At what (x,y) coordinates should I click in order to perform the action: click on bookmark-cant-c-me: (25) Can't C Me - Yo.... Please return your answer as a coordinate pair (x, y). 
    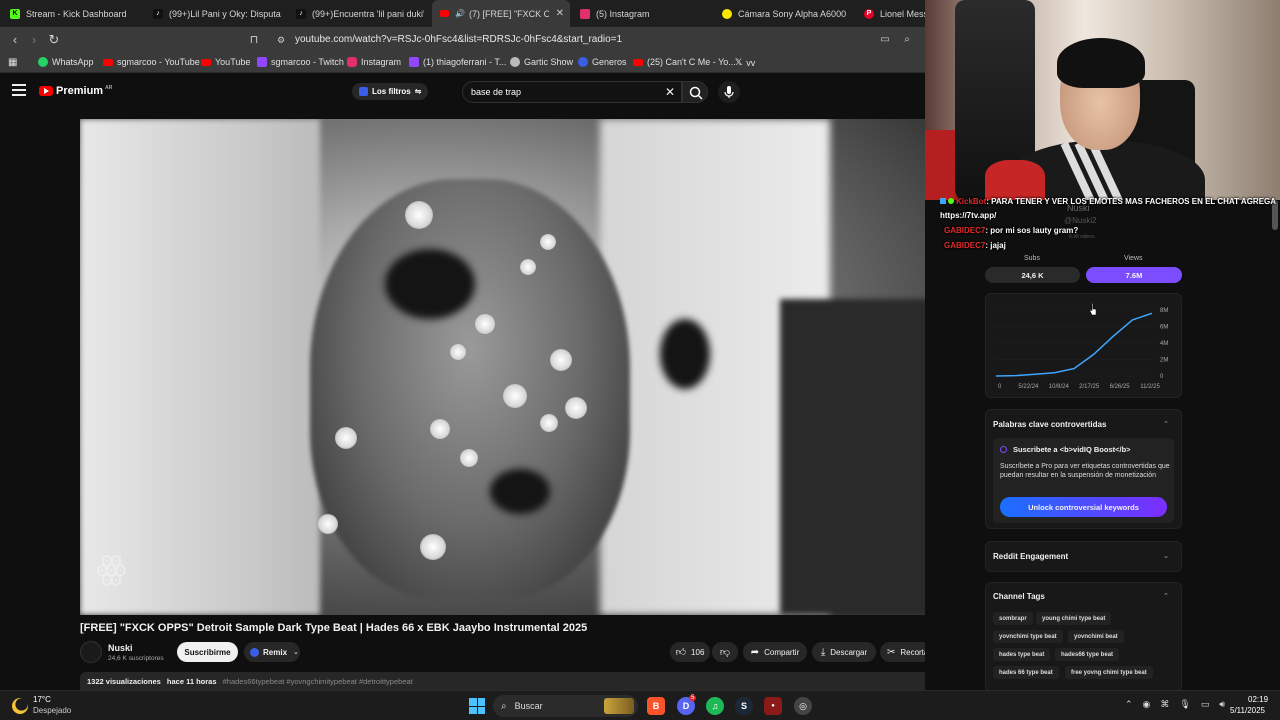
    Looking at the image, I should click on (684, 62).